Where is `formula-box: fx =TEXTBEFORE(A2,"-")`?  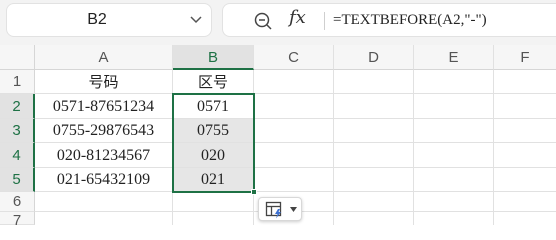 formula-box: fx =TEXTBEFORE(A2,"-") is located at coordinates (389, 20).